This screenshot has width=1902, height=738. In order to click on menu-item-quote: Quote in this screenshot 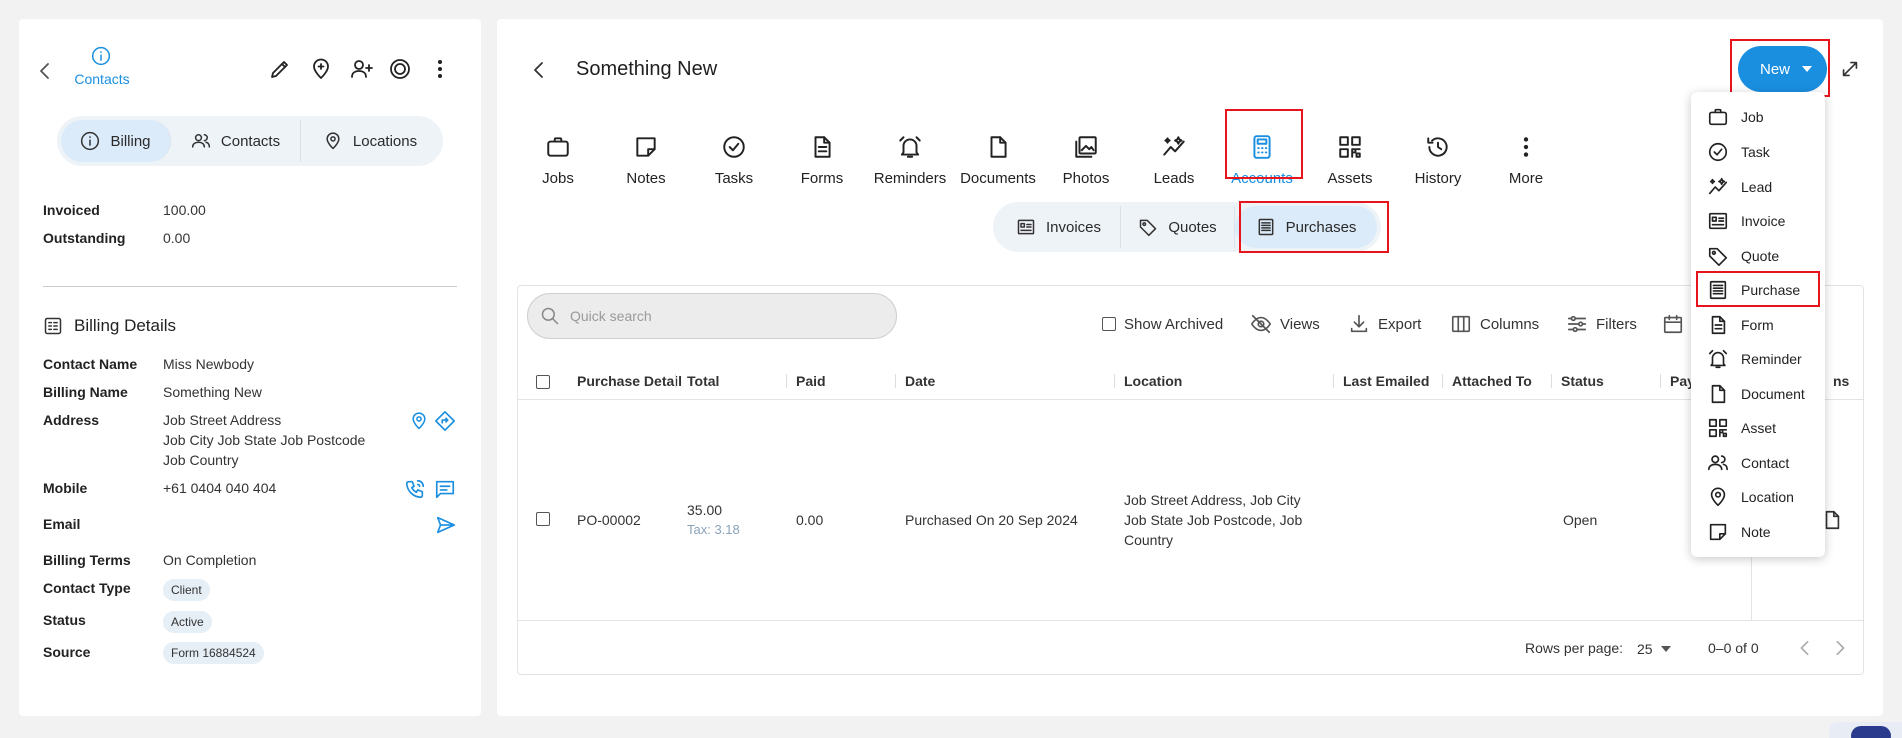, I will do `click(1758, 256)`.